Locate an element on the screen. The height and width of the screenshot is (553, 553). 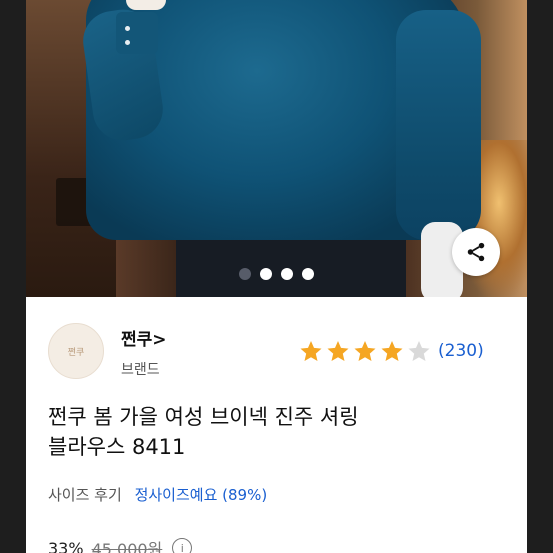
share-icon is located at coordinates (476, 252).